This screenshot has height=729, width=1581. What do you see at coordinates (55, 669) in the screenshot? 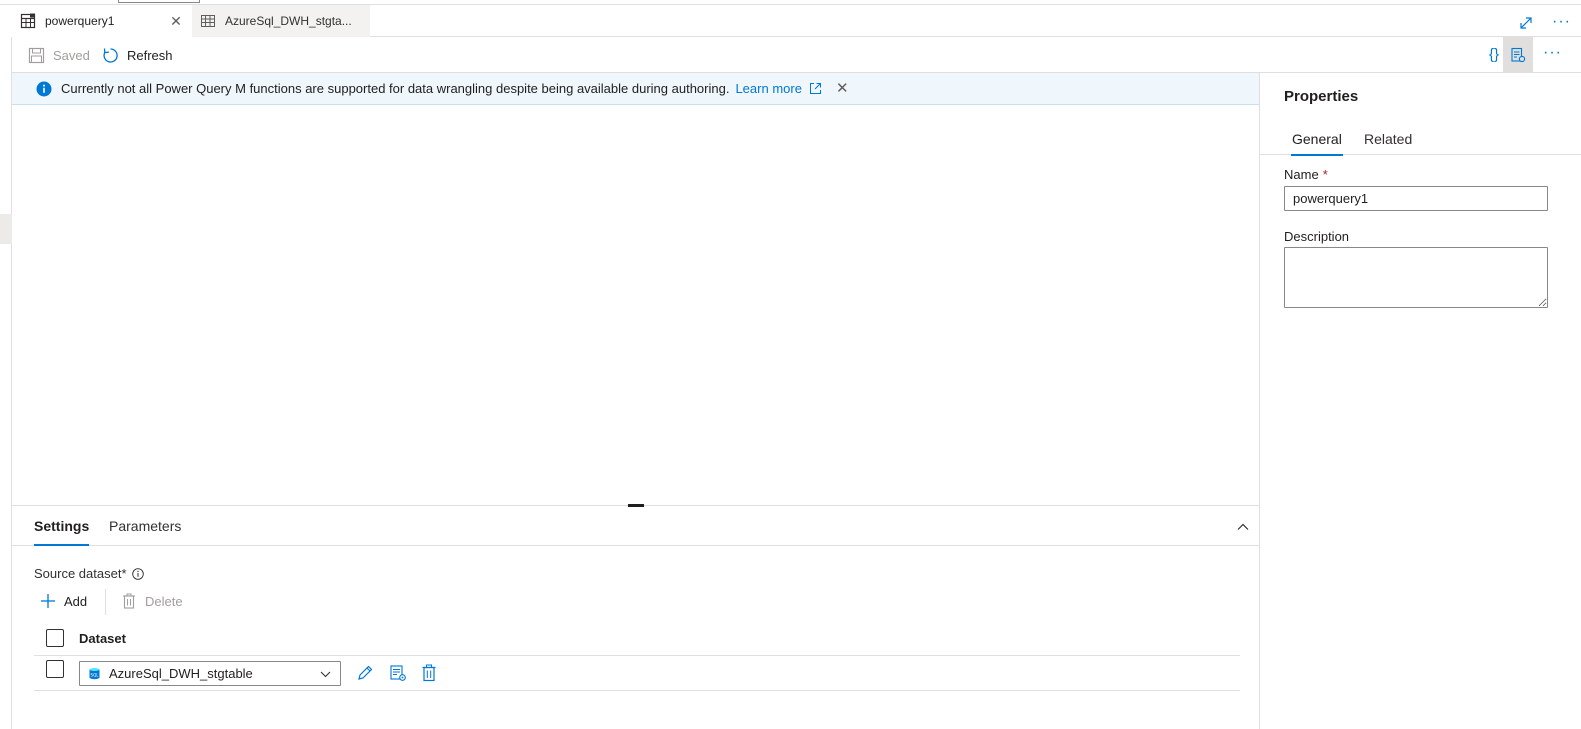
I see `row-checkbox` at bounding box center [55, 669].